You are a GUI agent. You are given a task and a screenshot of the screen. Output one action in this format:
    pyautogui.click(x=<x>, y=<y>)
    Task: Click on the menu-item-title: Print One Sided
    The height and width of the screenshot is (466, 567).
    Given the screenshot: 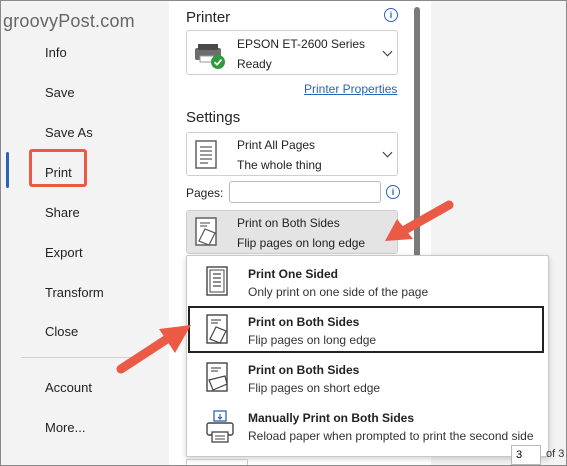 What is the action you would take?
    pyautogui.click(x=293, y=274)
    